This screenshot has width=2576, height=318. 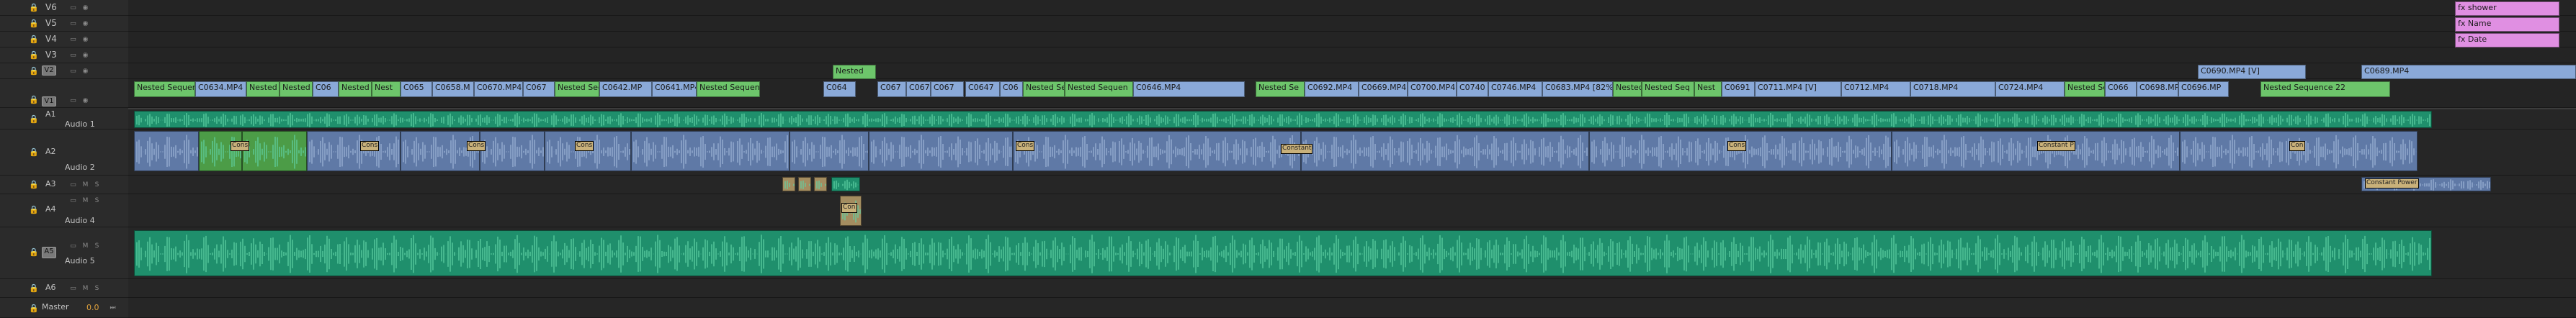 What do you see at coordinates (499, 89) in the screenshot?
I see `video-clip: C0670.MP4` at bounding box center [499, 89].